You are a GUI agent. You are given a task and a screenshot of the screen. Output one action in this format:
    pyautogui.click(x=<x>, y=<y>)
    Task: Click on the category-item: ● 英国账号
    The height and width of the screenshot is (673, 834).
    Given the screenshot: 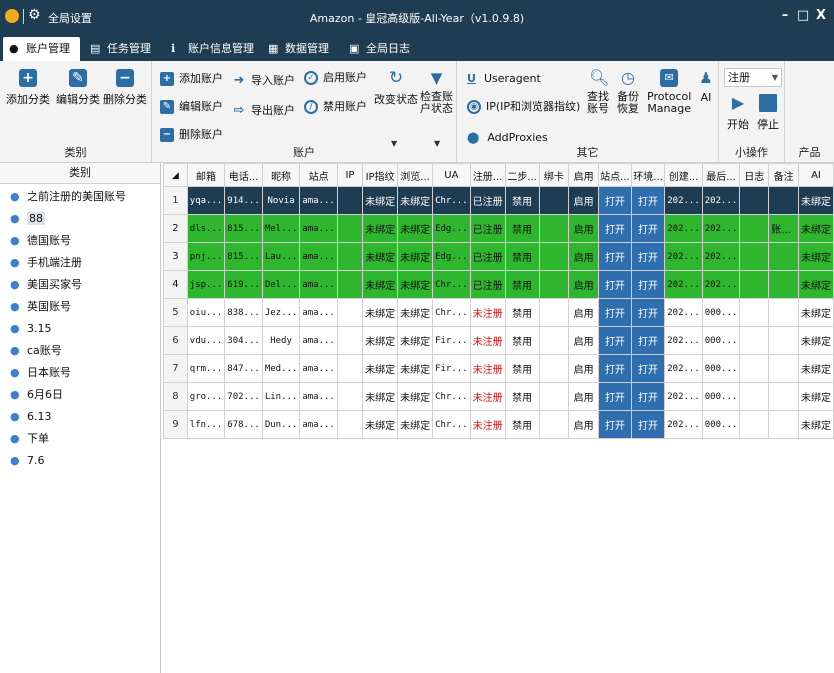 What is the action you would take?
    pyautogui.click(x=80, y=307)
    